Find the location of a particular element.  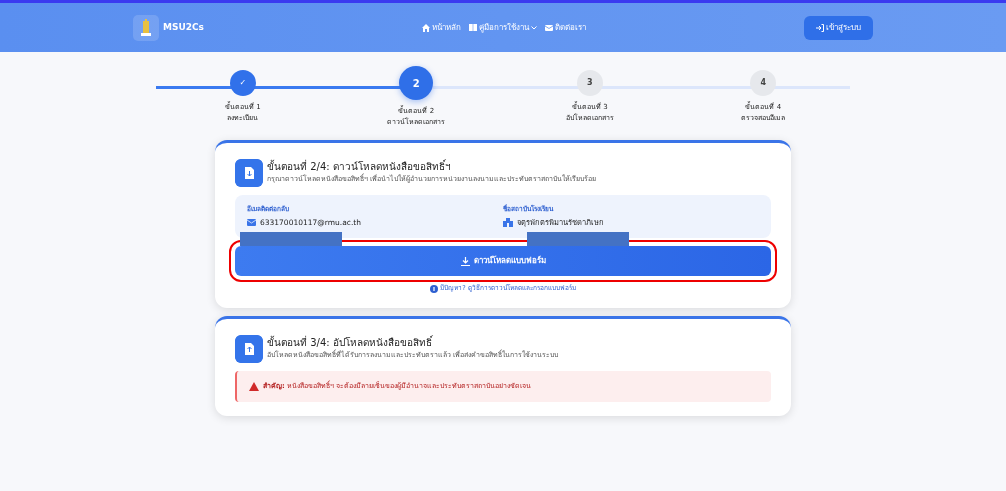

logo is located at coordinates (146, 27).